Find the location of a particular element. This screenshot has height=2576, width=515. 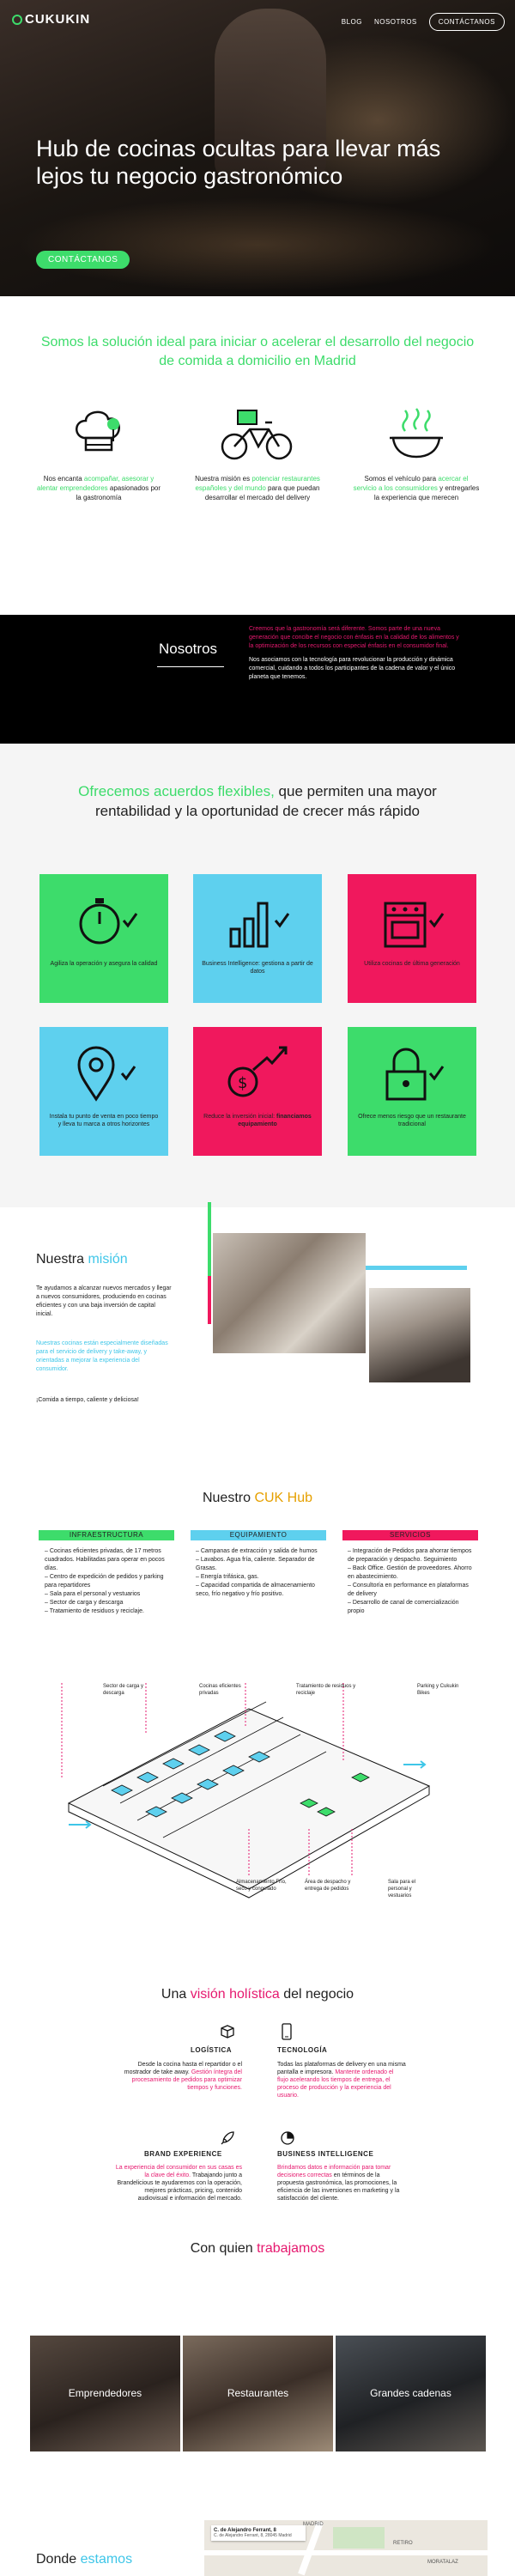

hub-column-equipamiento: EQUIPAMIENTO is located at coordinates (258, 1535).